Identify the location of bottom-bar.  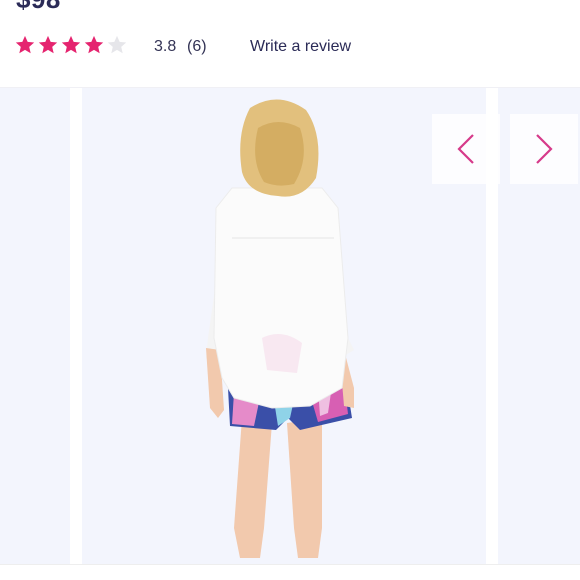
(290, 572).